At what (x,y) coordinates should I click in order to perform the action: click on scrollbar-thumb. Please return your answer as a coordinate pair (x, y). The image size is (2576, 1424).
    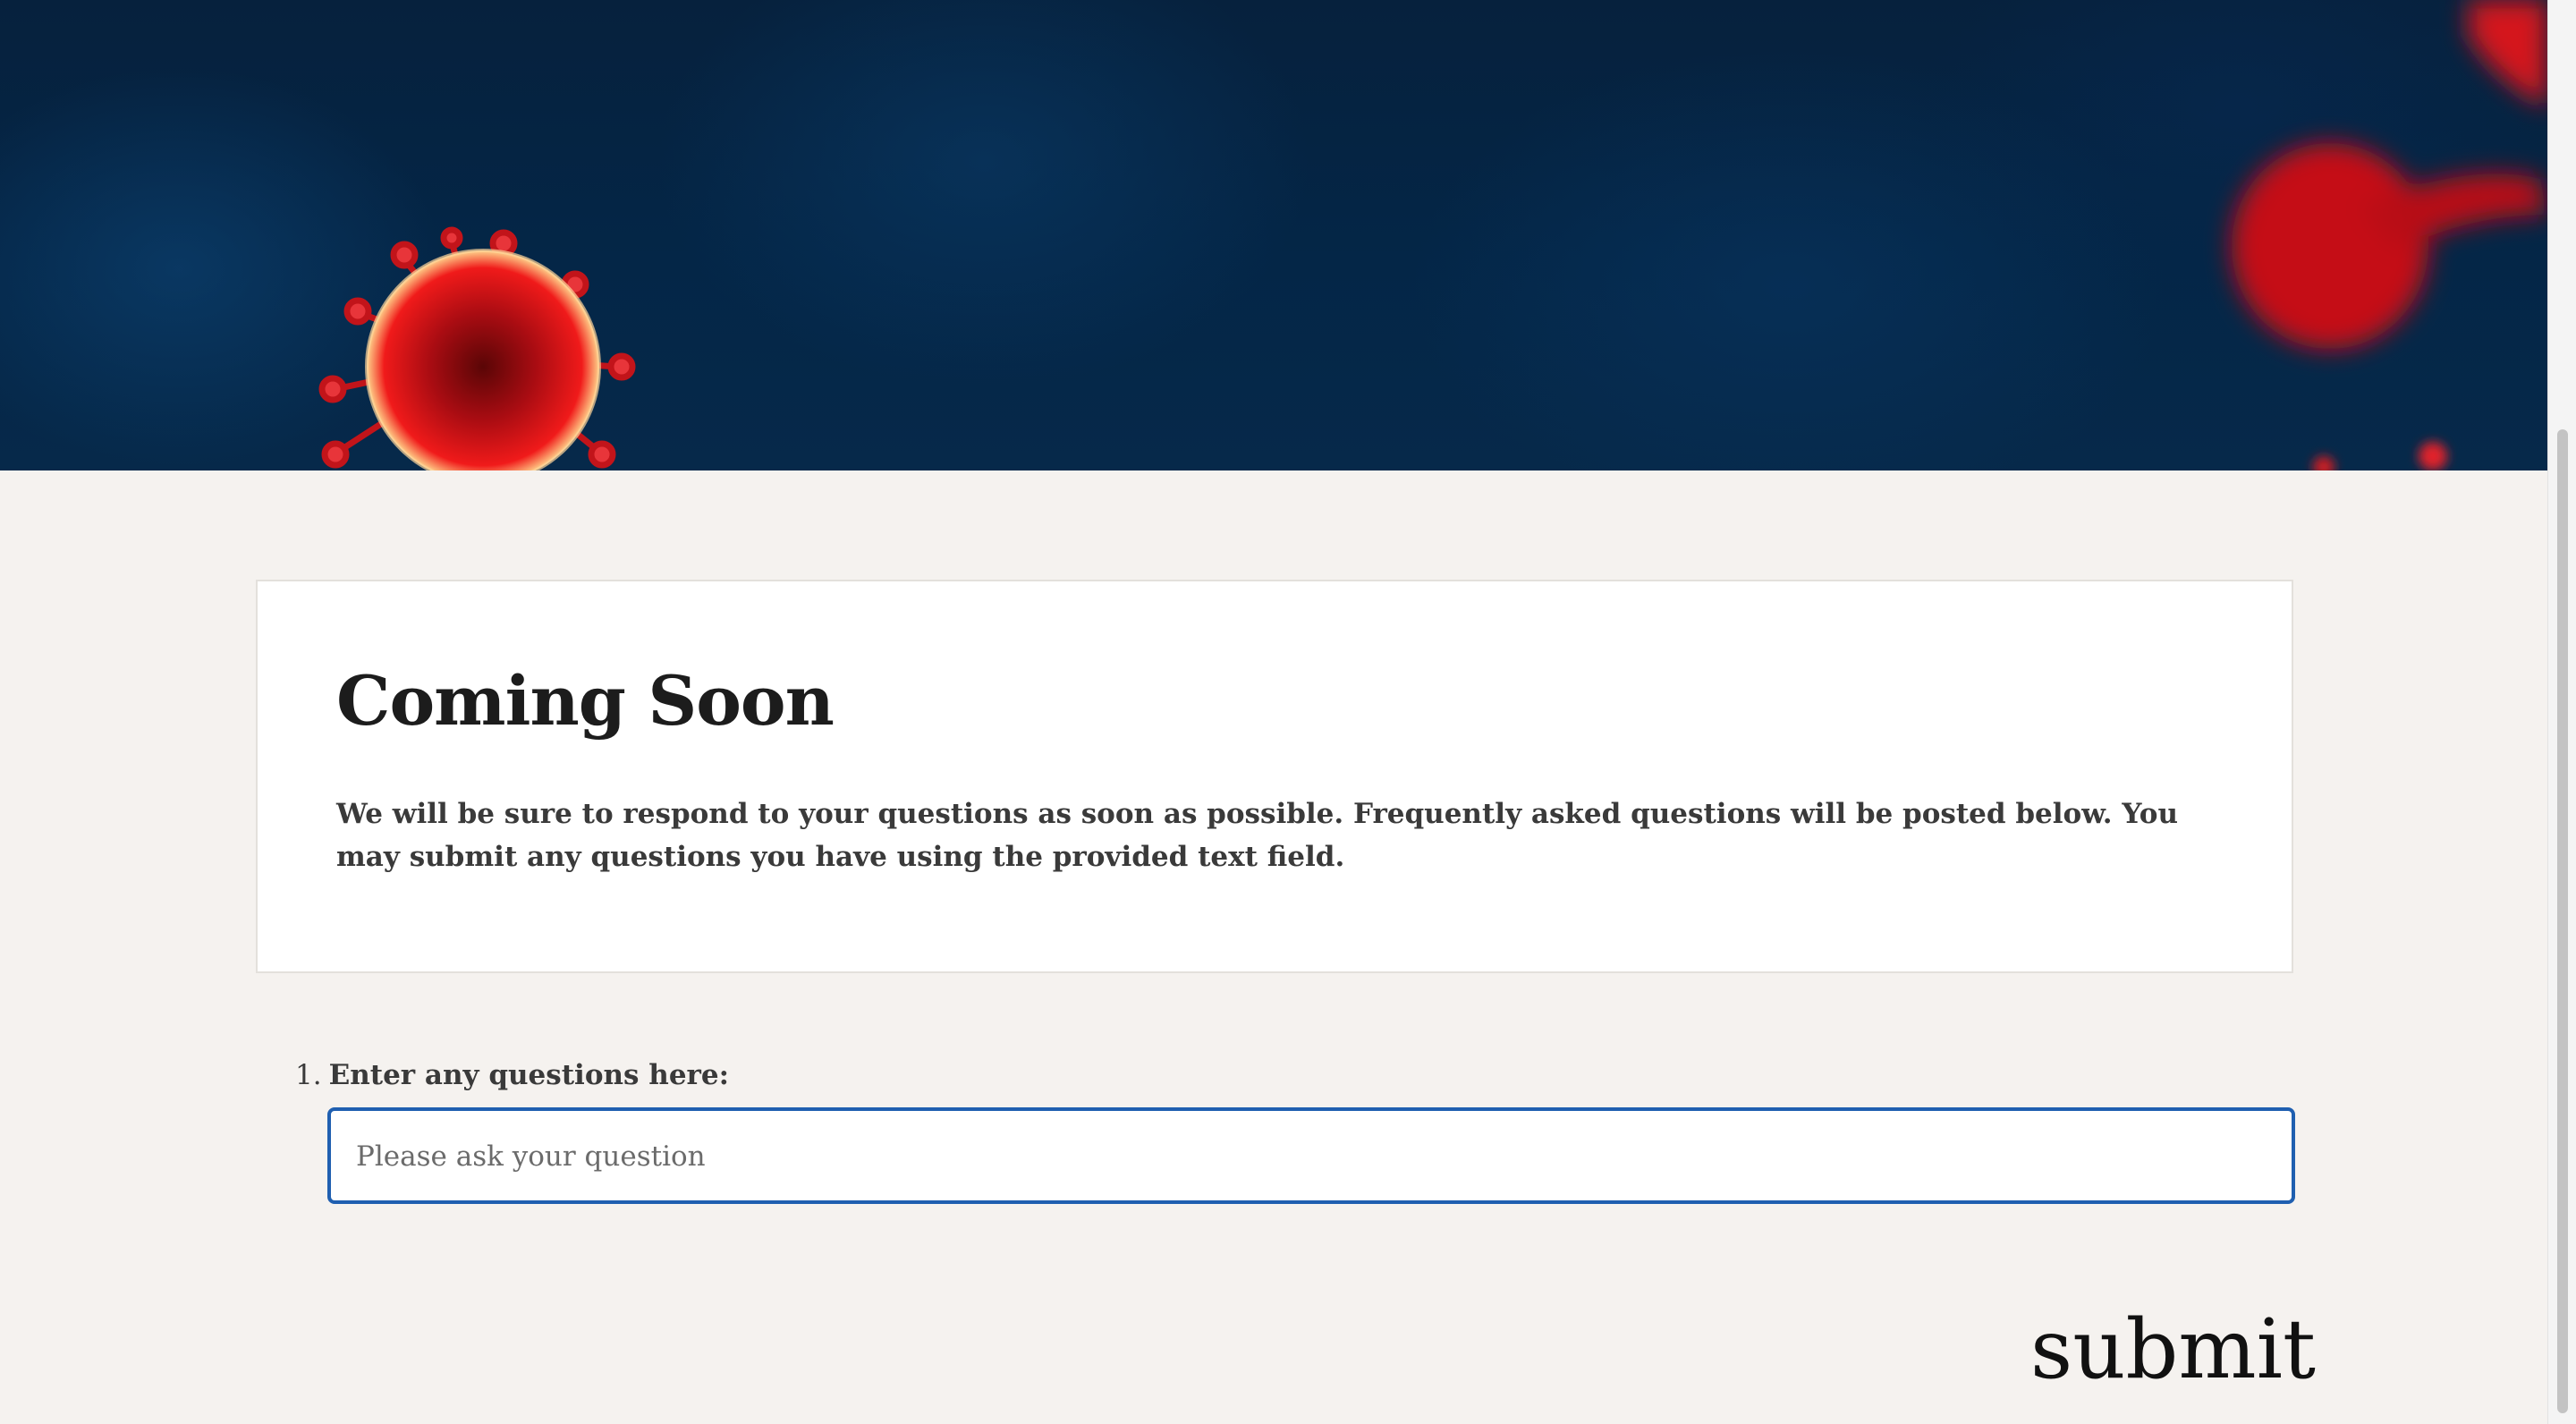
    Looking at the image, I should click on (2562, 921).